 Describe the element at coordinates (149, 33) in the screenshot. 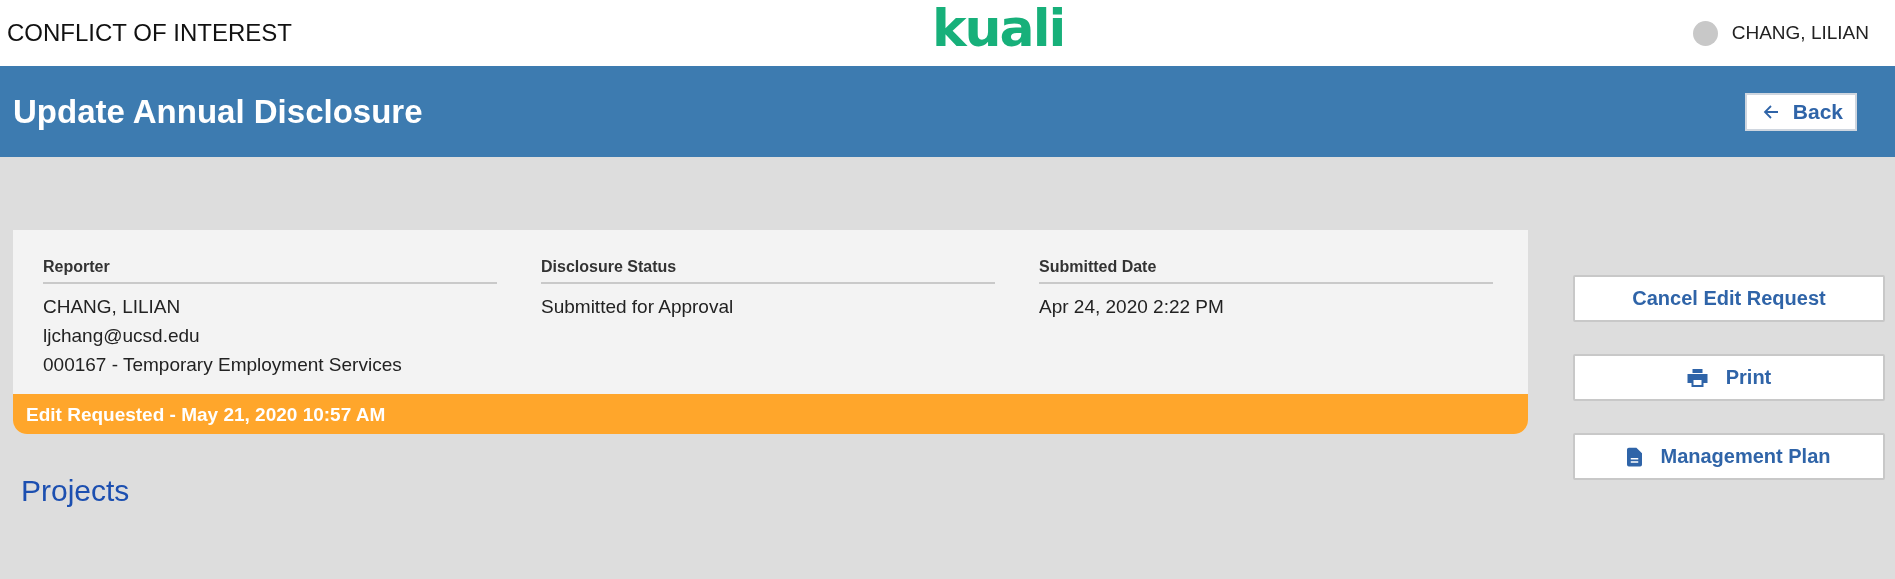

I see `app-title: CONFLICT OF INTEREST` at that location.